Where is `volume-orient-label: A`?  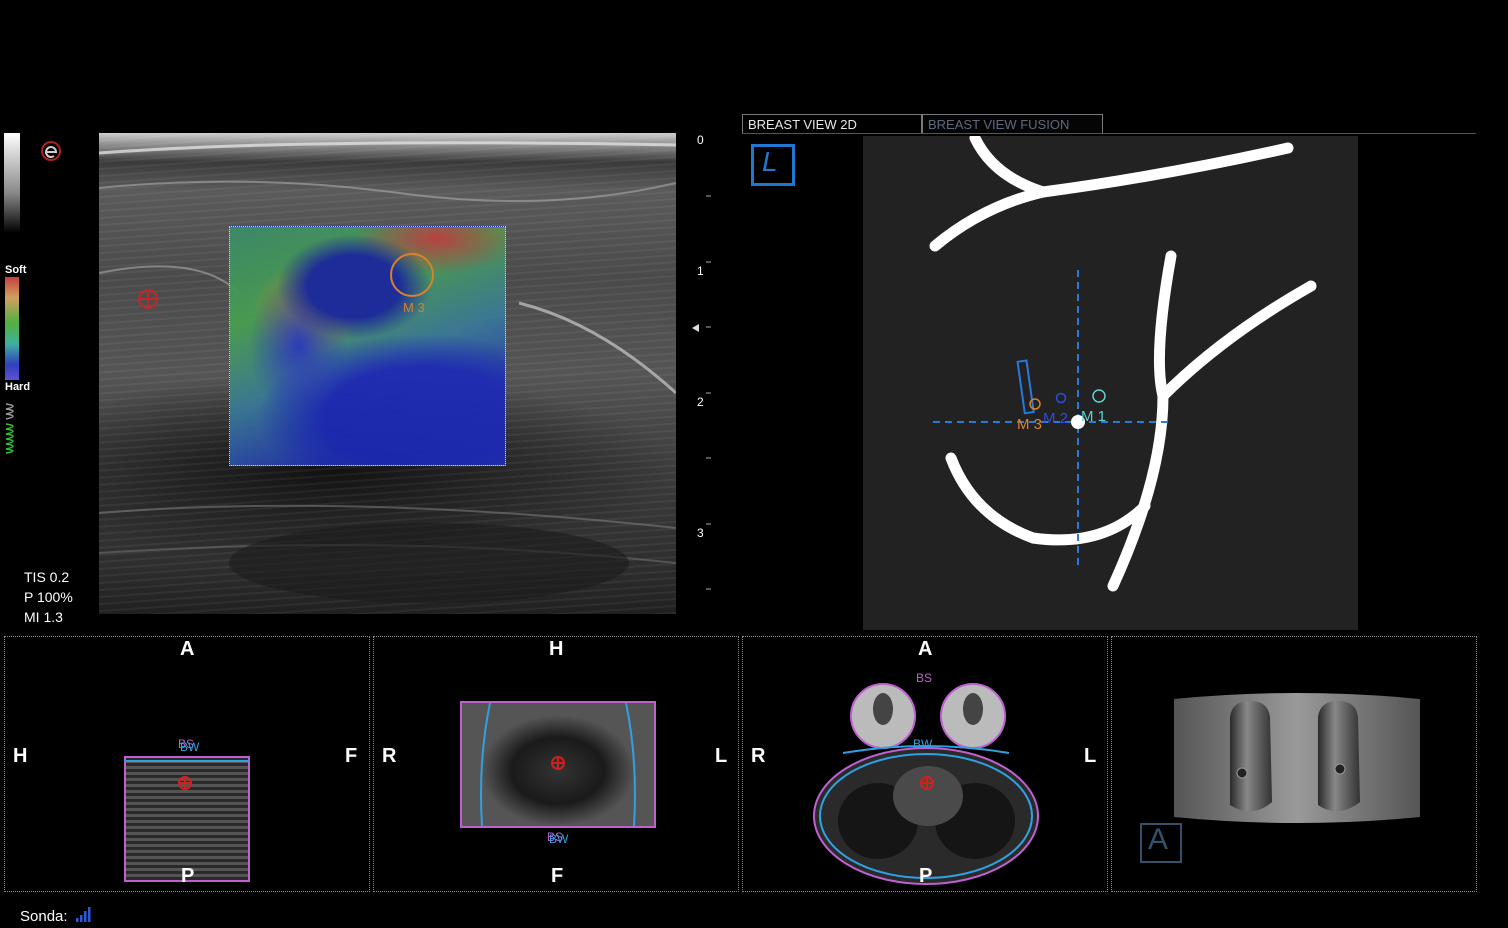 volume-orient-label: A is located at coordinates (1158, 839).